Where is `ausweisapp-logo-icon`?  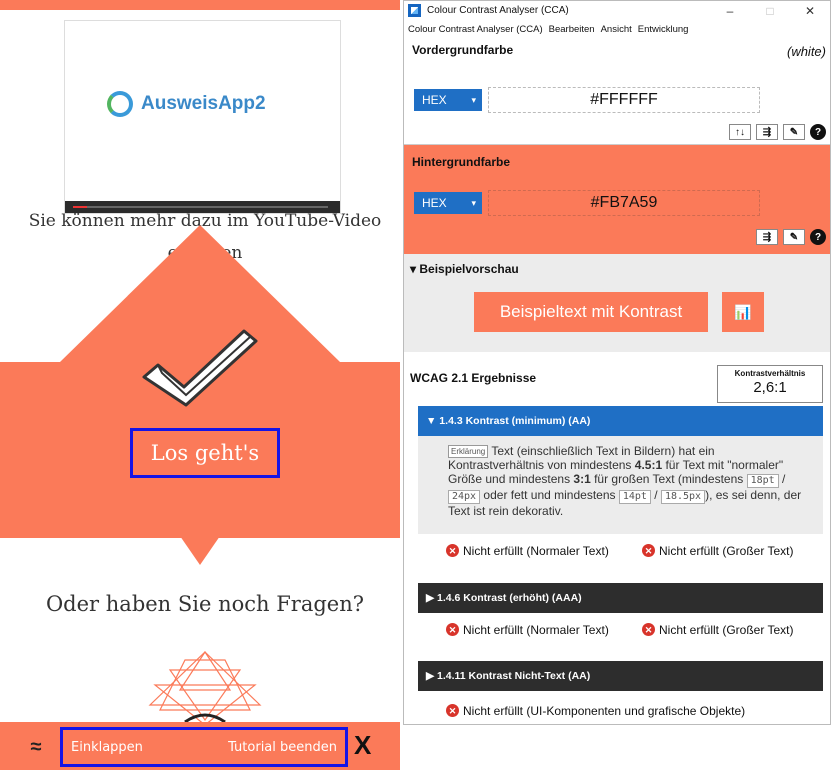 ausweisapp-logo-icon is located at coordinates (120, 104).